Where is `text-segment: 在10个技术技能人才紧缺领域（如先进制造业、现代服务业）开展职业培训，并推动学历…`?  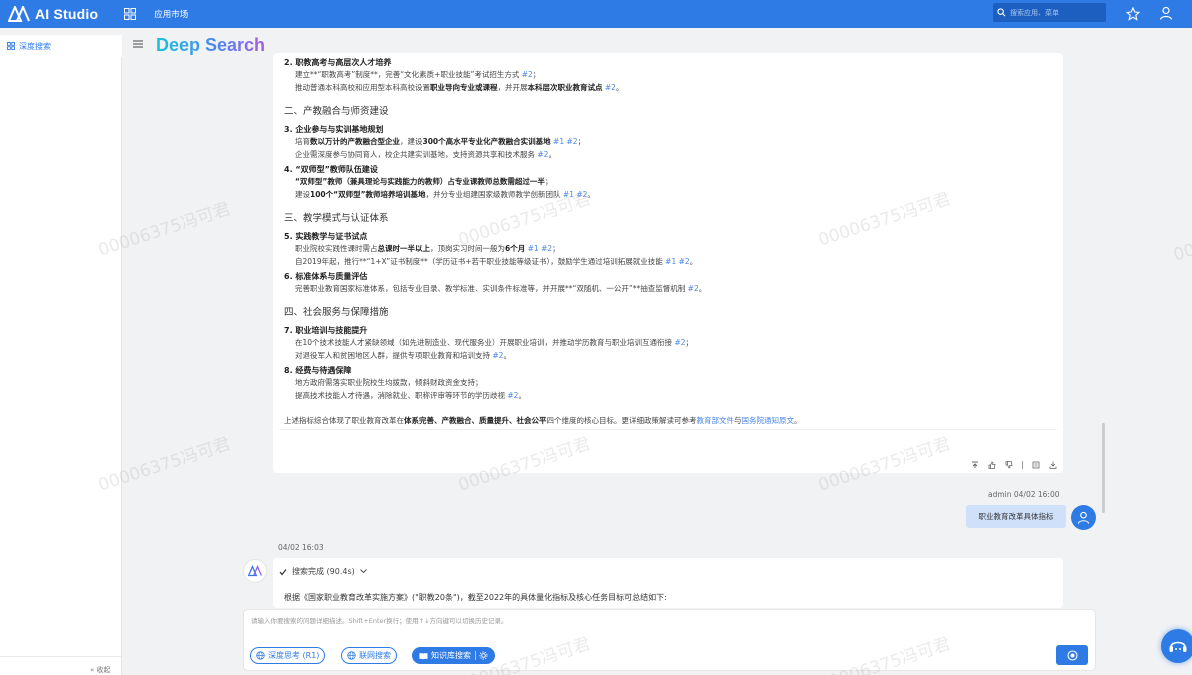 text-segment: 在10个技术技能人才紧缺领域（如先进制造业、现代服务业）开展职业培训，并推动学历… is located at coordinates (485, 342).